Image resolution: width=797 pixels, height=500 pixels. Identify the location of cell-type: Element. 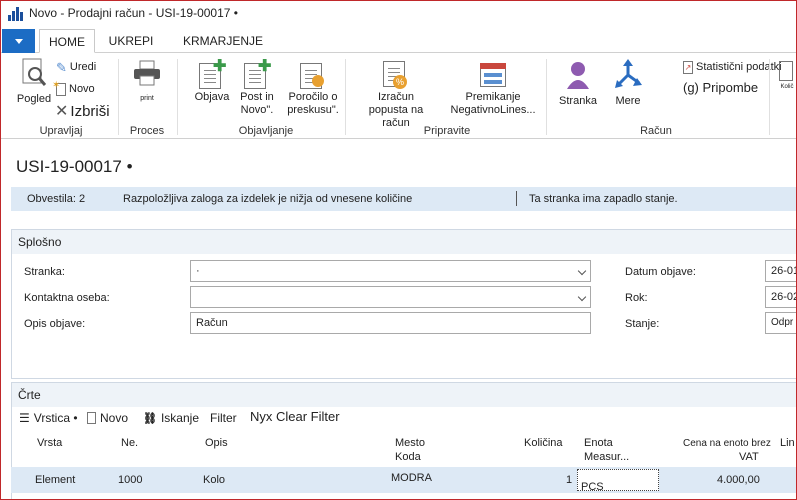
(55, 480).